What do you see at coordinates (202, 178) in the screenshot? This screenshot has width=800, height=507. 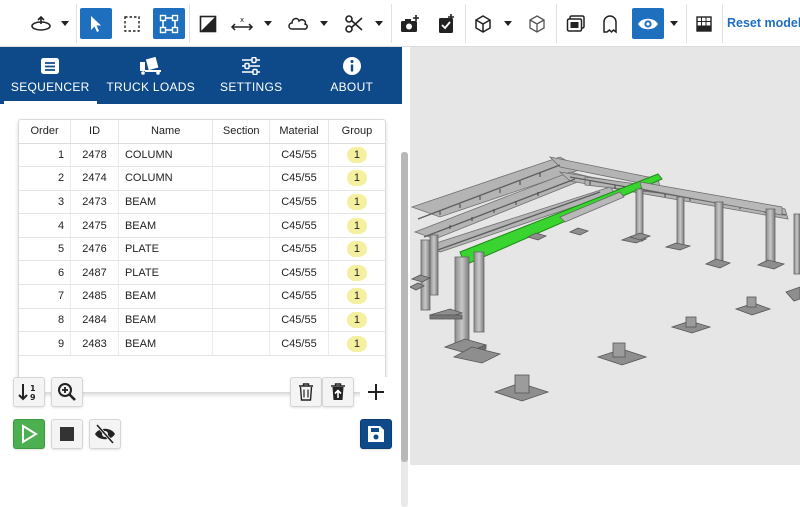 I see `table-row: 2 2474 COLUMN C45/55 1` at bounding box center [202, 178].